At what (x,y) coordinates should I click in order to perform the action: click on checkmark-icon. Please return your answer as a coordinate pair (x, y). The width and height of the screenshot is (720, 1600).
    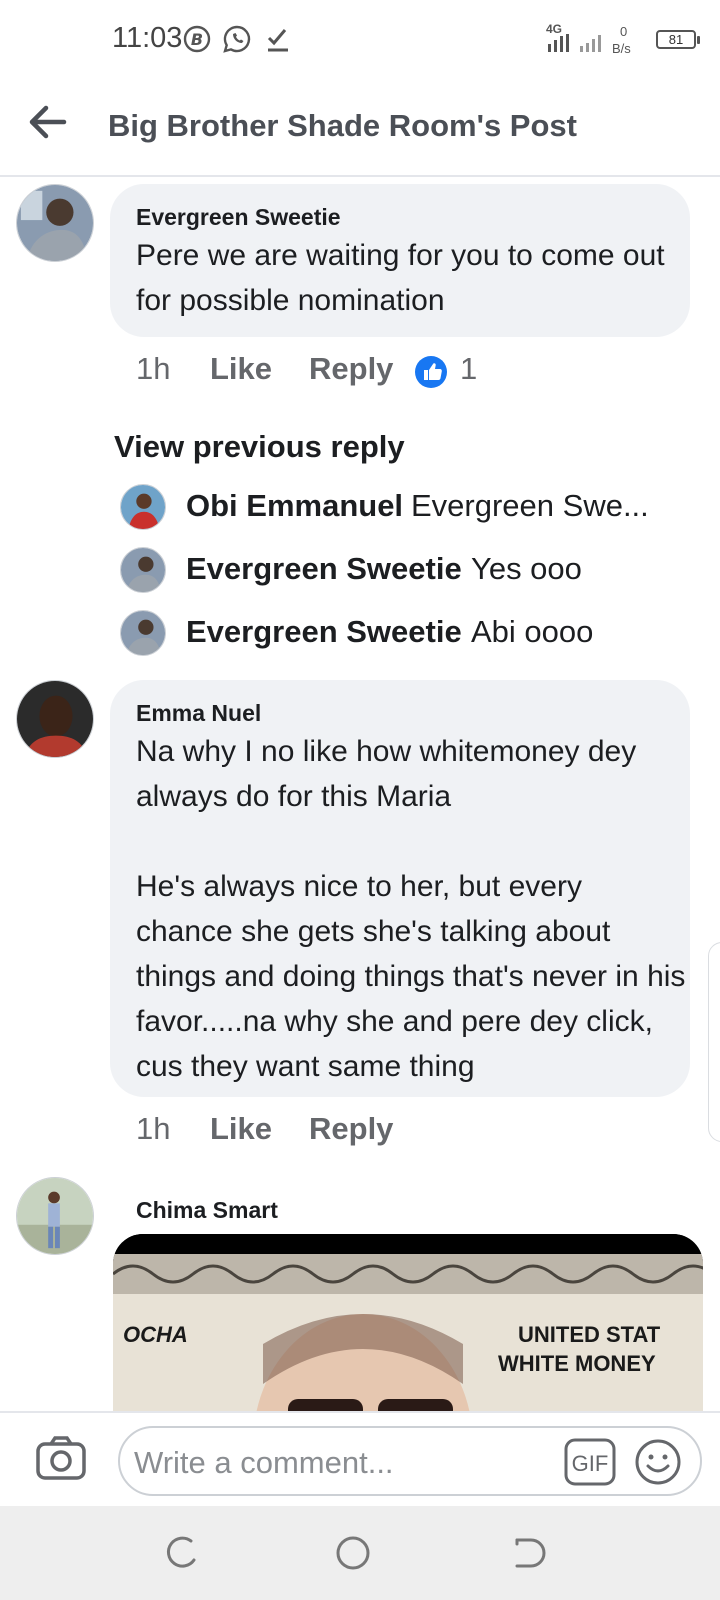
    Looking at the image, I should click on (278, 39).